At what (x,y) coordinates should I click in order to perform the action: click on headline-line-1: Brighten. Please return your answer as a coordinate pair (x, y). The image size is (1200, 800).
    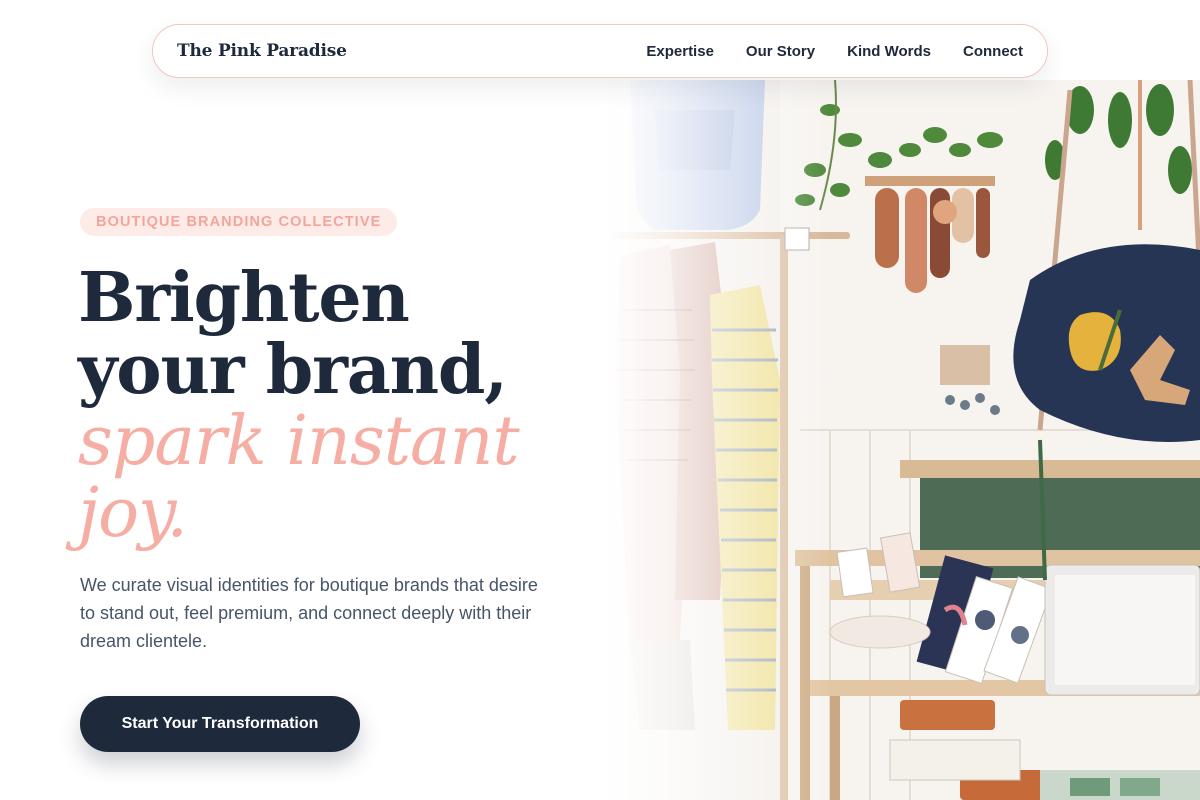
    Looking at the image, I should click on (244, 298).